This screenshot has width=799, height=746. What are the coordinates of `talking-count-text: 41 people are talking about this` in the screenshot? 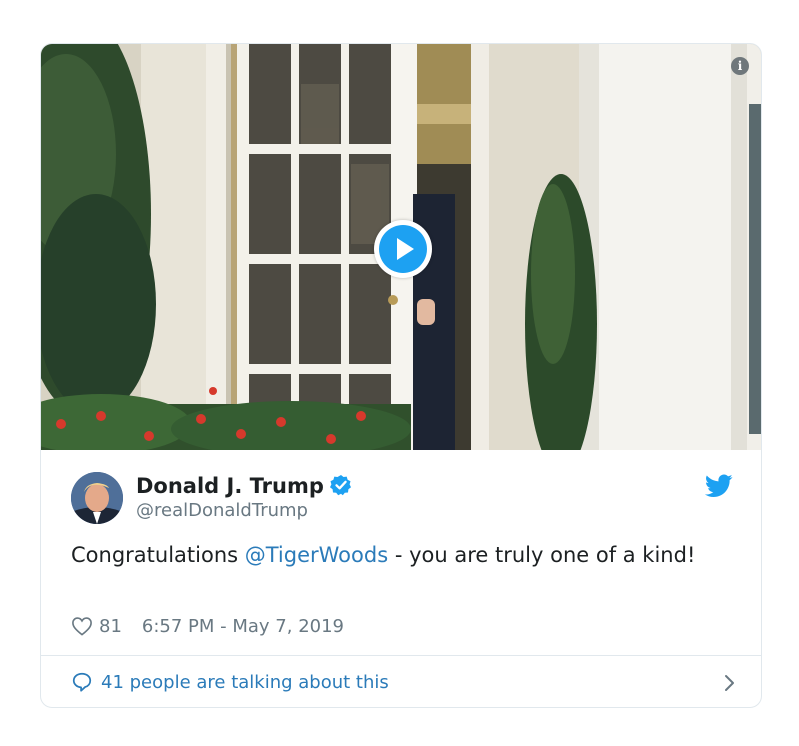 It's located at (245, 682).